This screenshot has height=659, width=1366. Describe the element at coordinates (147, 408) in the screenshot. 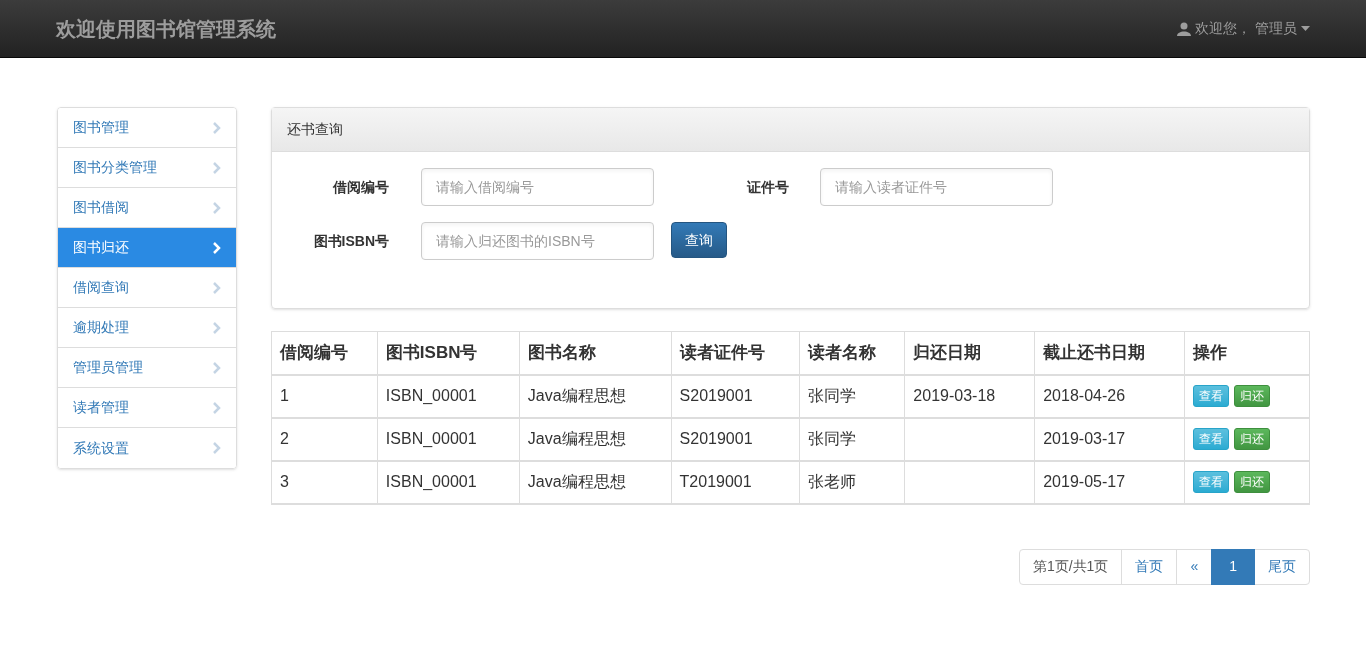

I see `sidebar-item: 读者管理` at that location.